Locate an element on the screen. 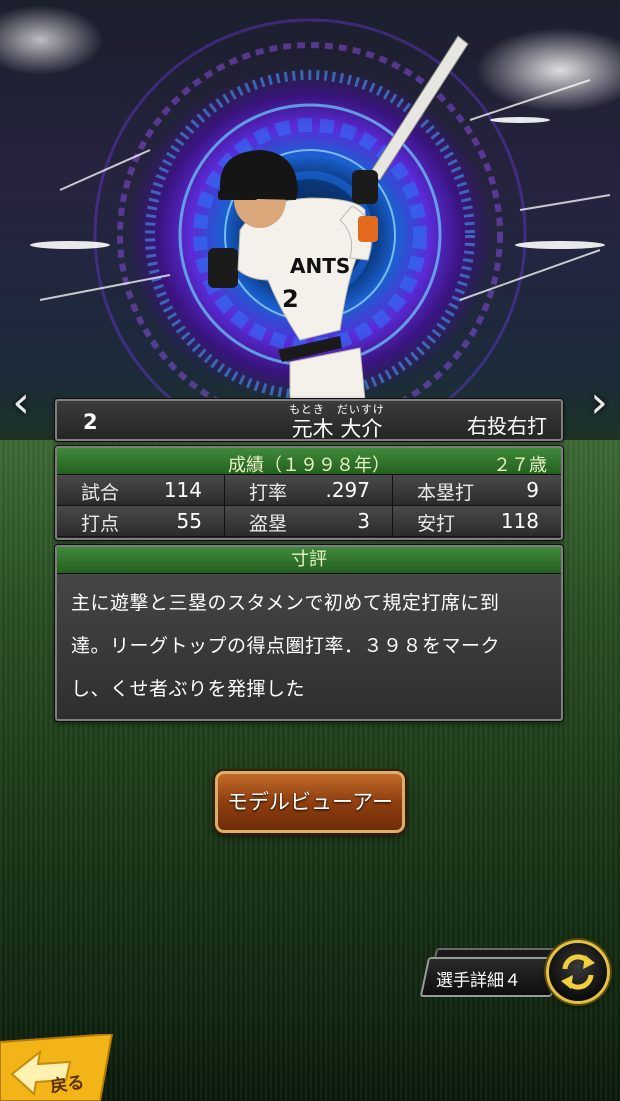 The width and height of the screenshot is (620, 1101). stat-value: .297 is located at coordinates (347, 490).